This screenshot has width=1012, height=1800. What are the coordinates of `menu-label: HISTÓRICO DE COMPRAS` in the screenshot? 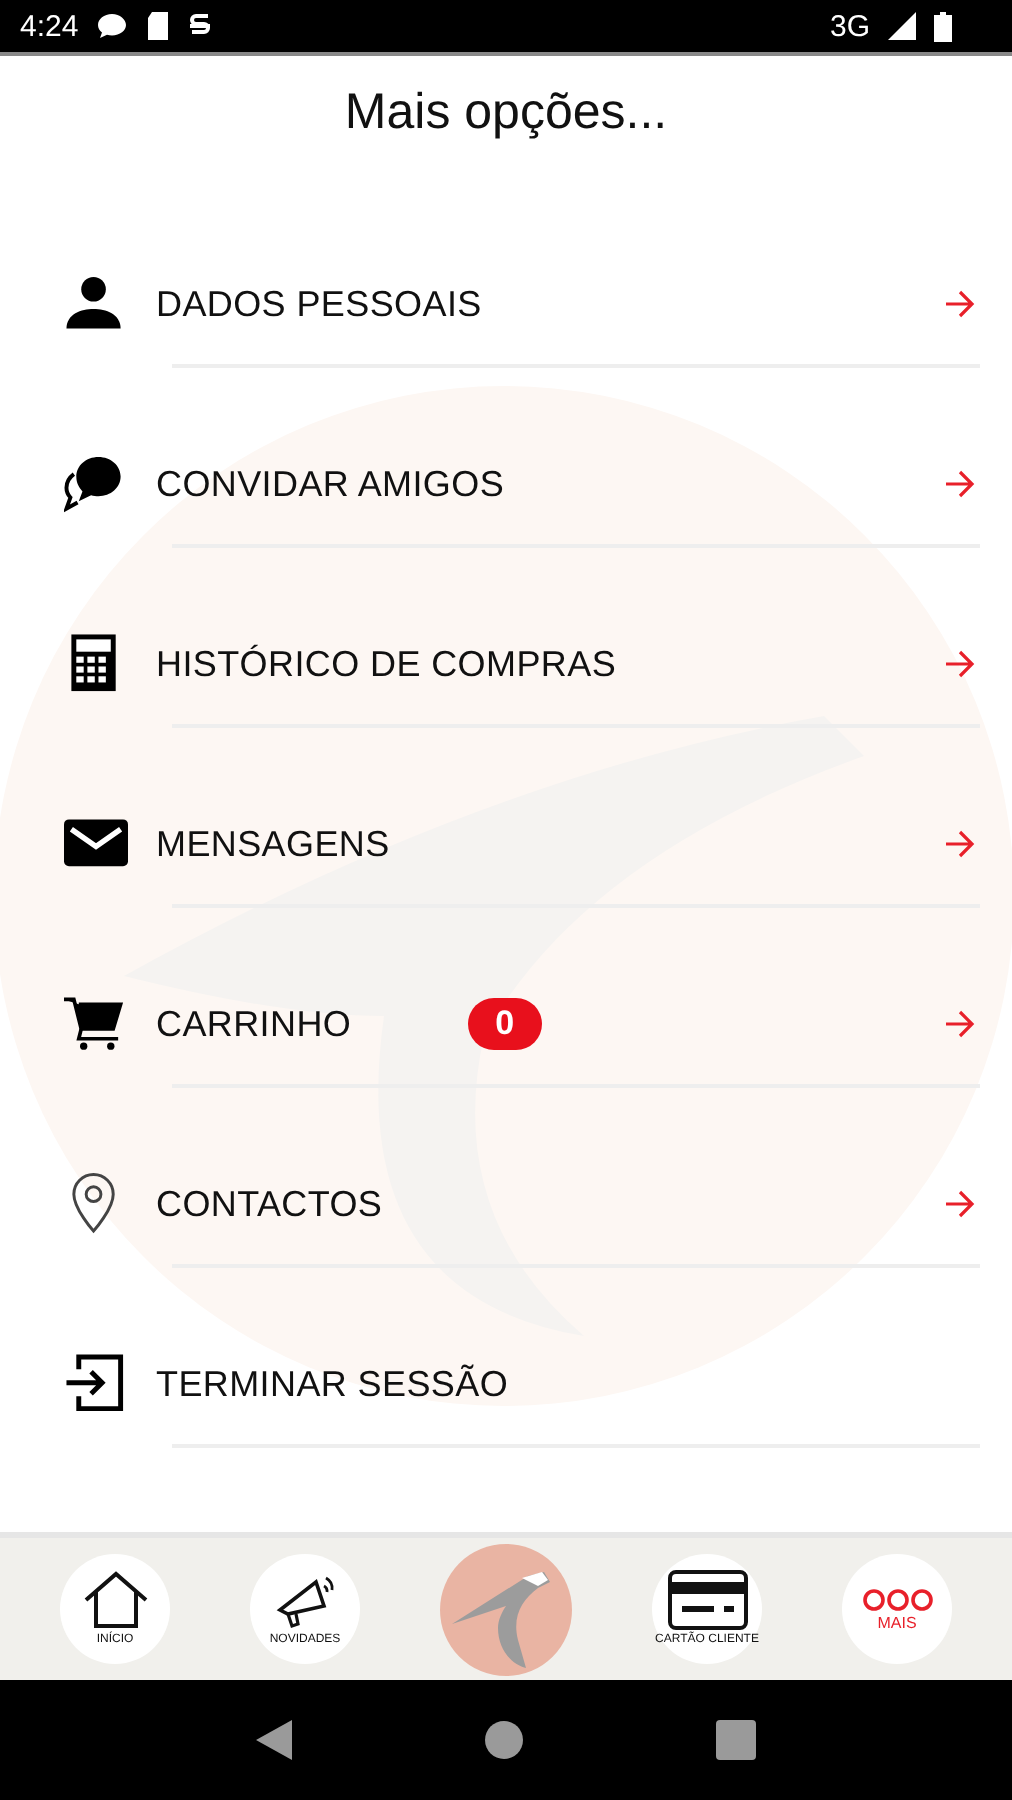 It's located at (386, 664).